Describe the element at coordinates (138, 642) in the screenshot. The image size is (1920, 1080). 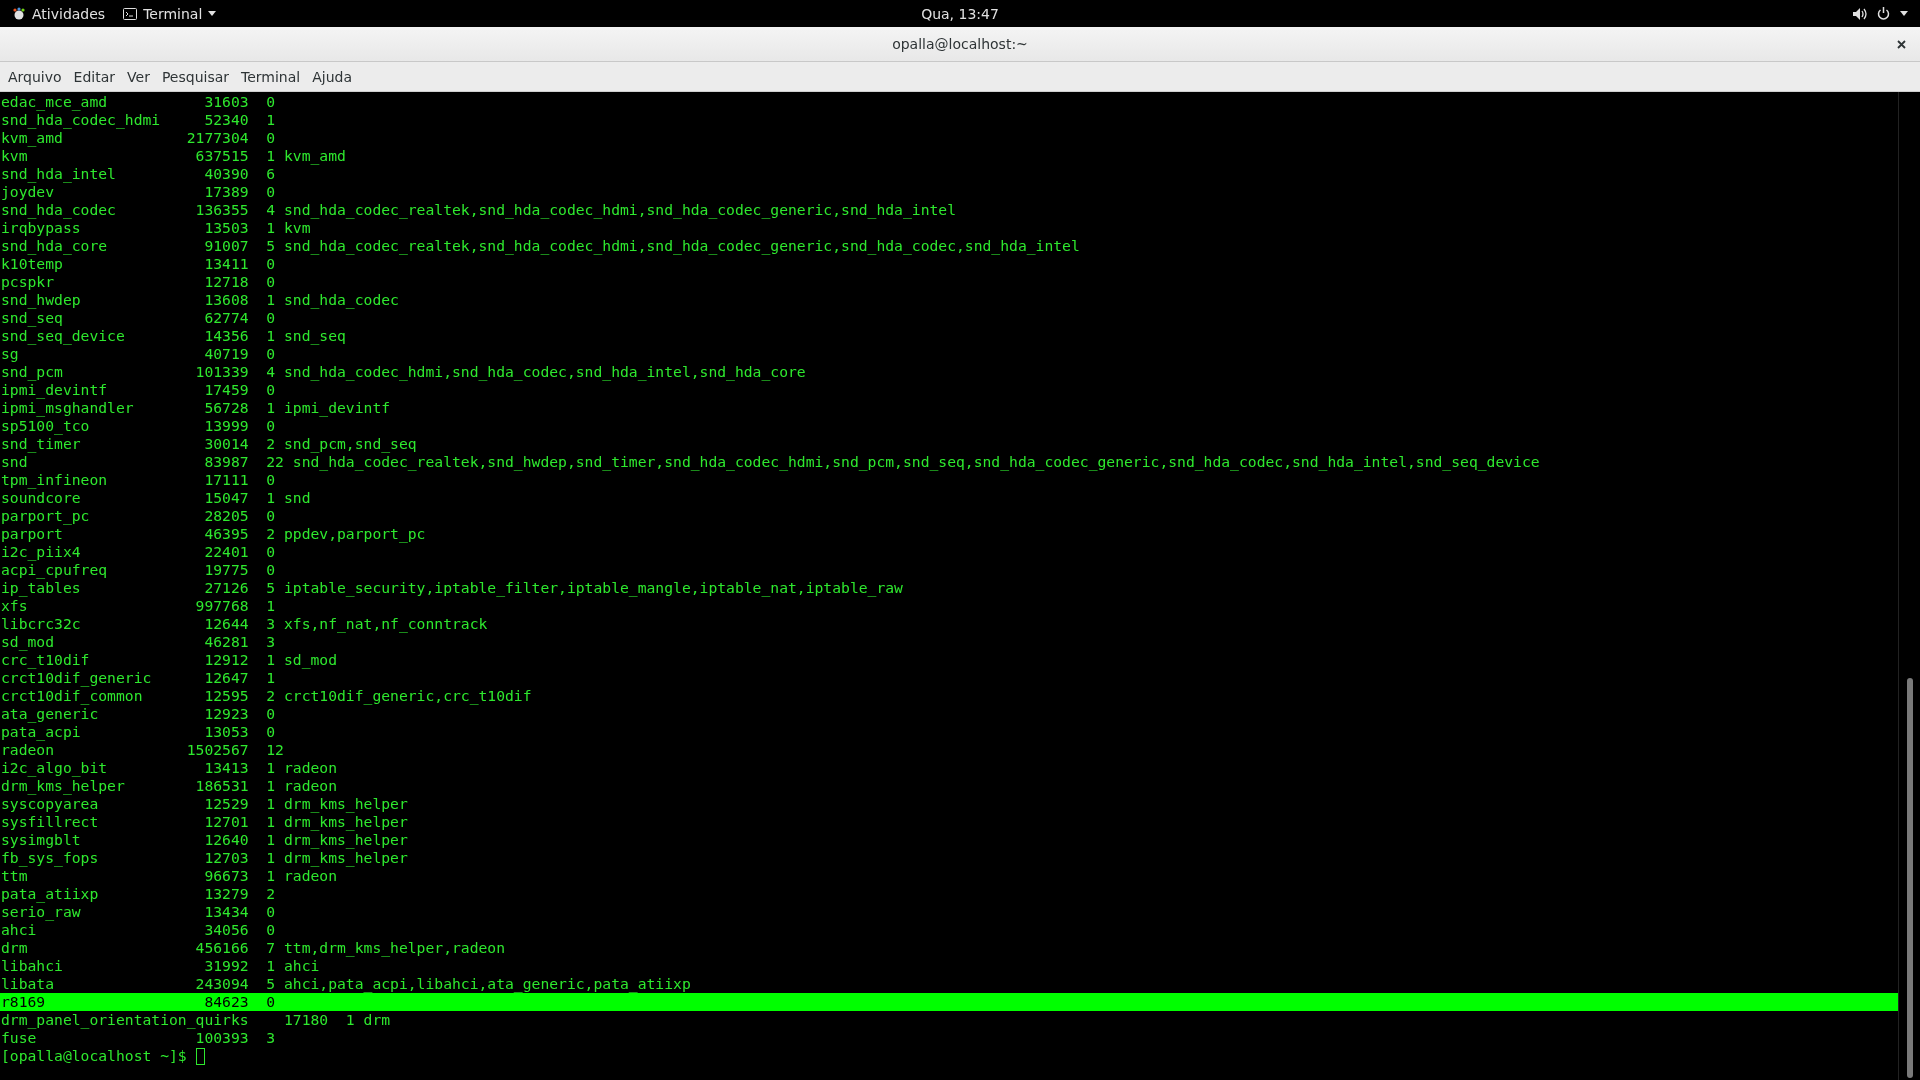
I see `terminal-line: sd_mod 46281 3` at that location.